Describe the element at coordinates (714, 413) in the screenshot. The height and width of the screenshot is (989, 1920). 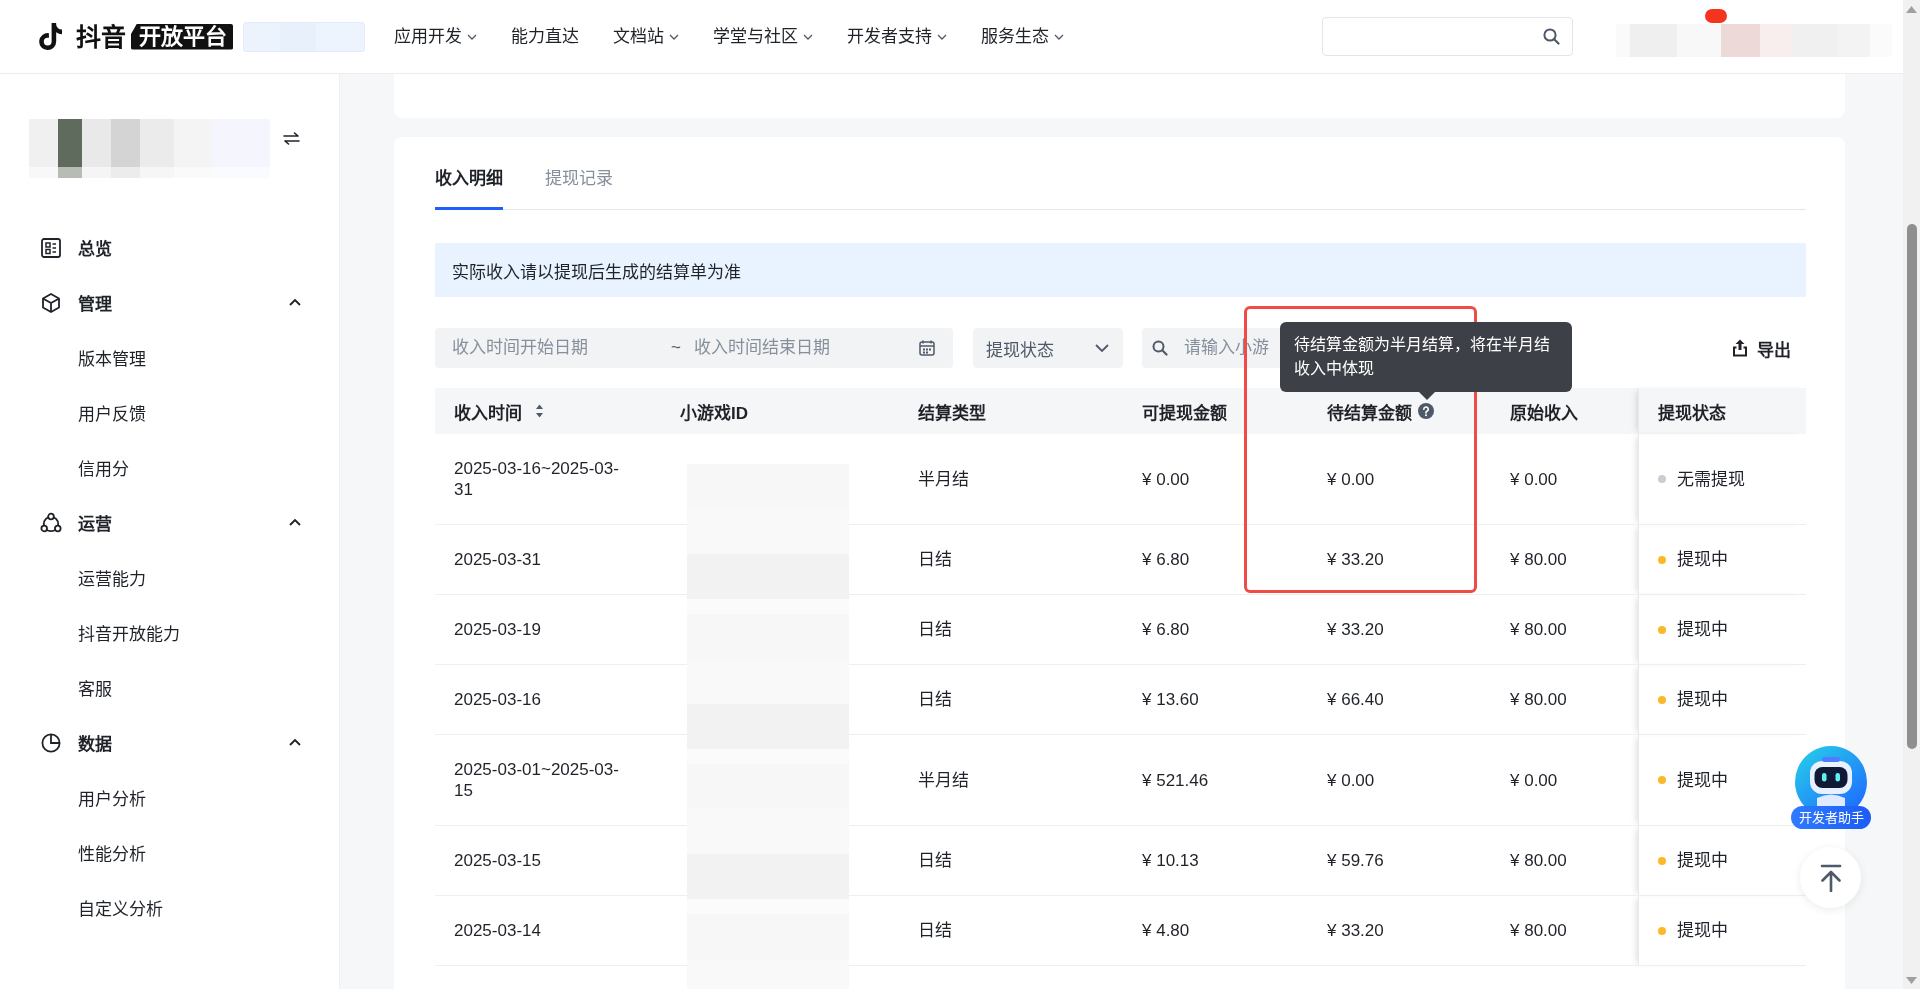
I see `column-header: 小游戏ID` at that location.